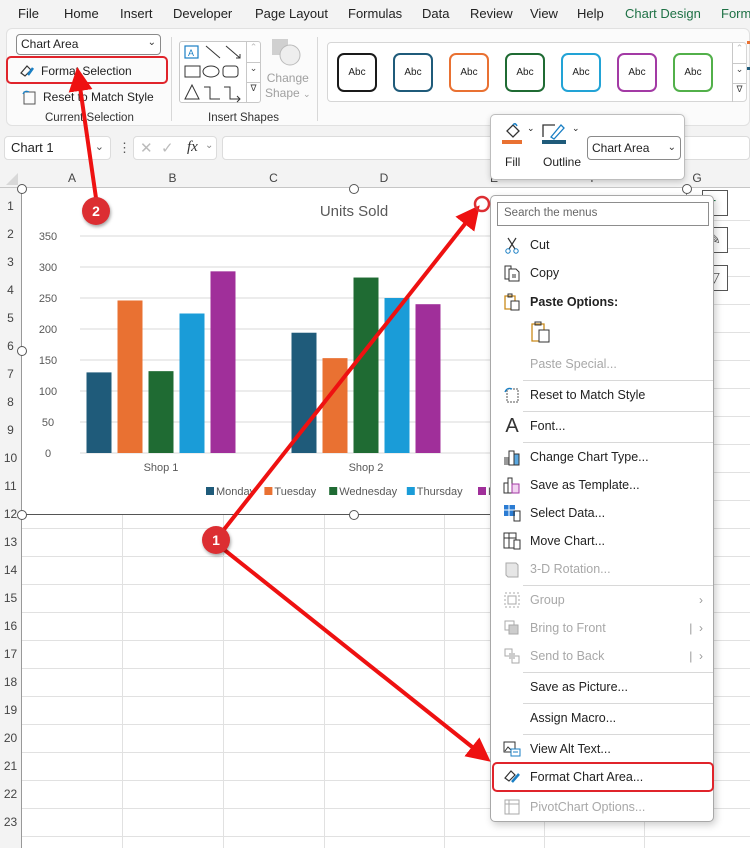 The image size is (750, 848). What do you see at coordinates (10, 430) in the screenshot?
I see `row-header: 9` at bounding box center [10, 430].